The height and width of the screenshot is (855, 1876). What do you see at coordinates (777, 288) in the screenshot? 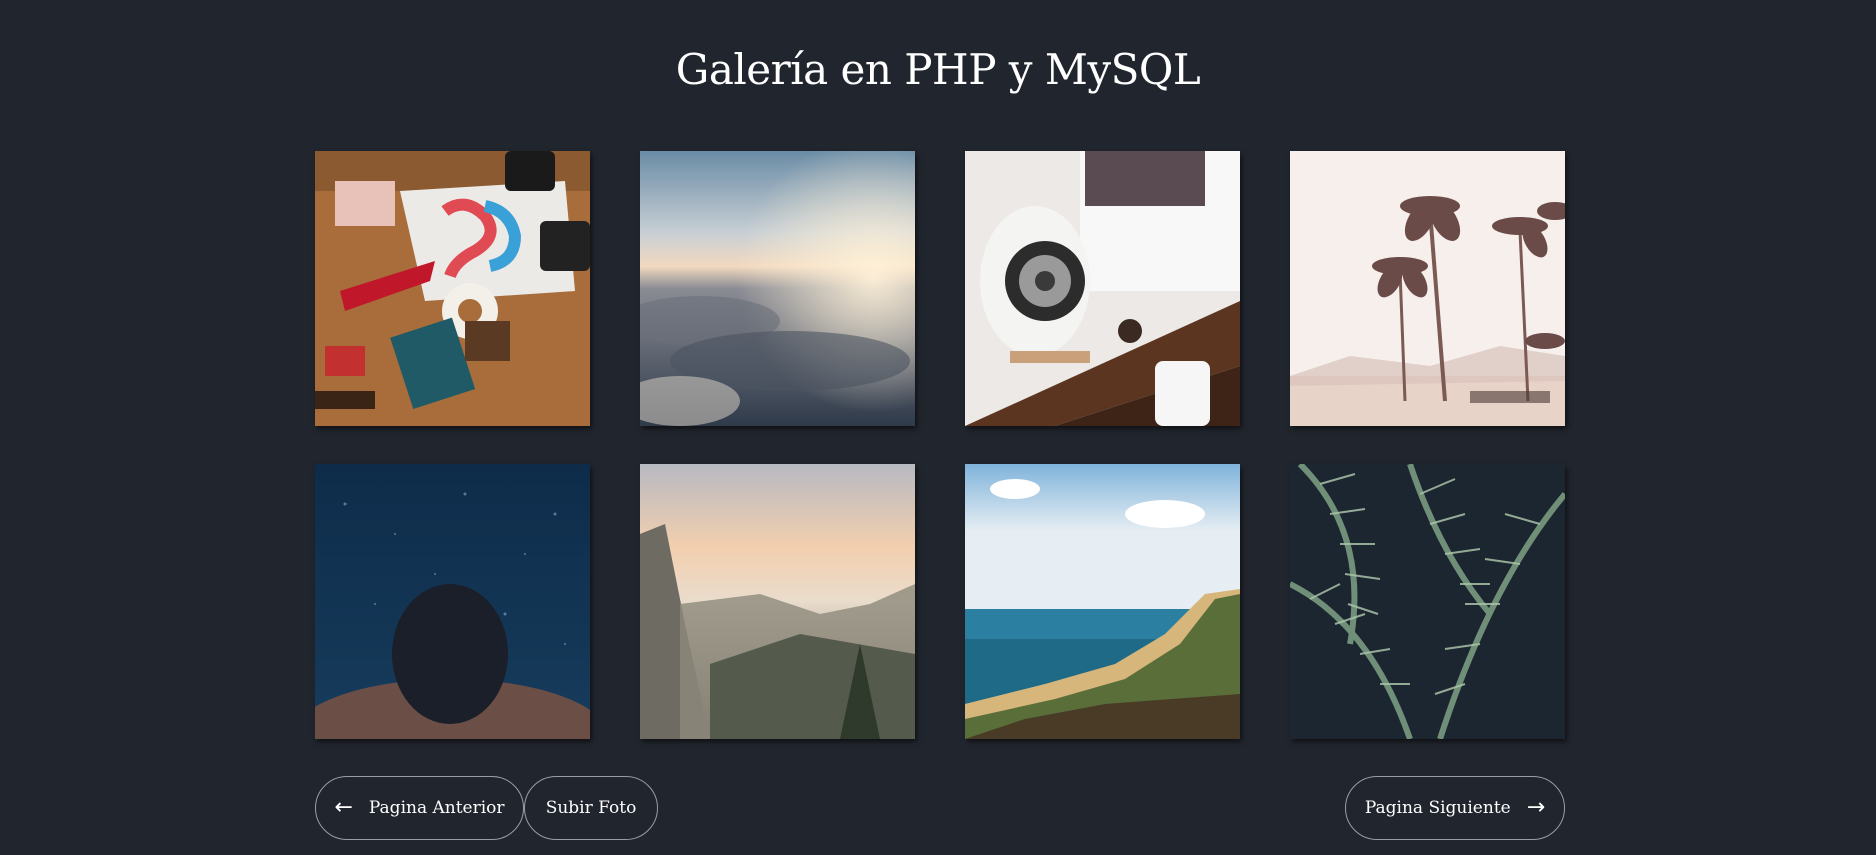
I see `gallery-photo-clouds` at bounding box center [777, 288].